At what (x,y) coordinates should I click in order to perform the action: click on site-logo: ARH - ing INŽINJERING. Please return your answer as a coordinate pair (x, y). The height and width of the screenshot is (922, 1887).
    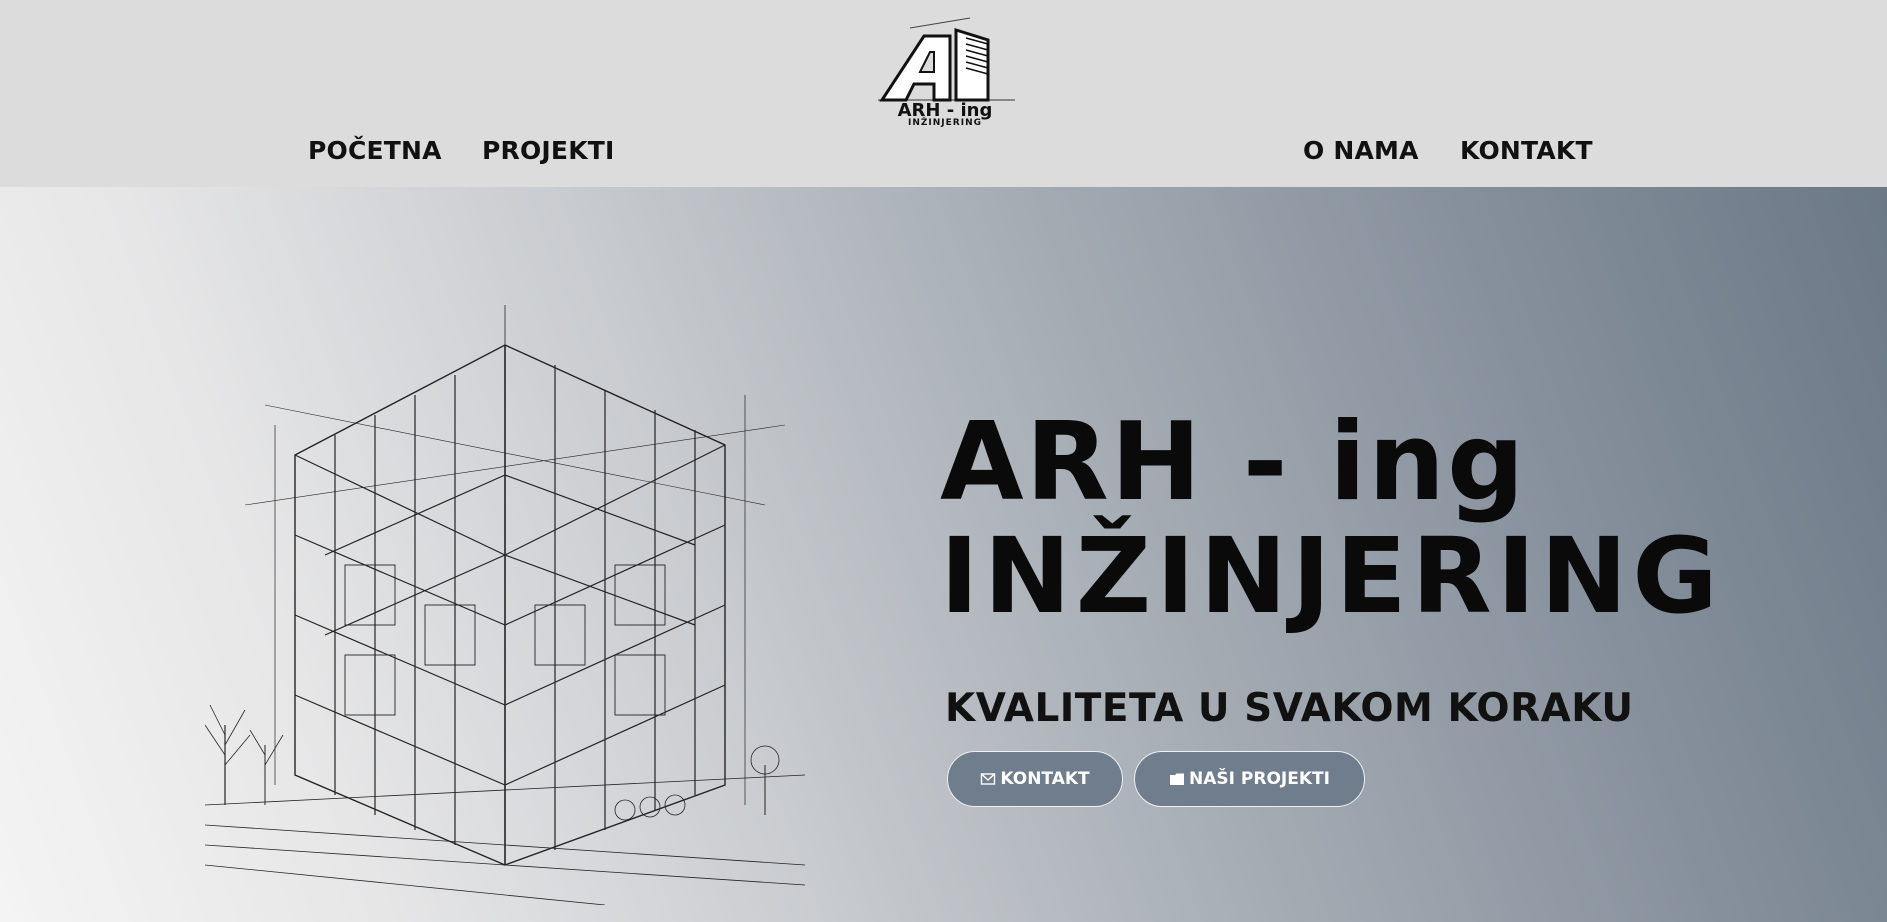
    Looking at the image, I should click on (945, 72).